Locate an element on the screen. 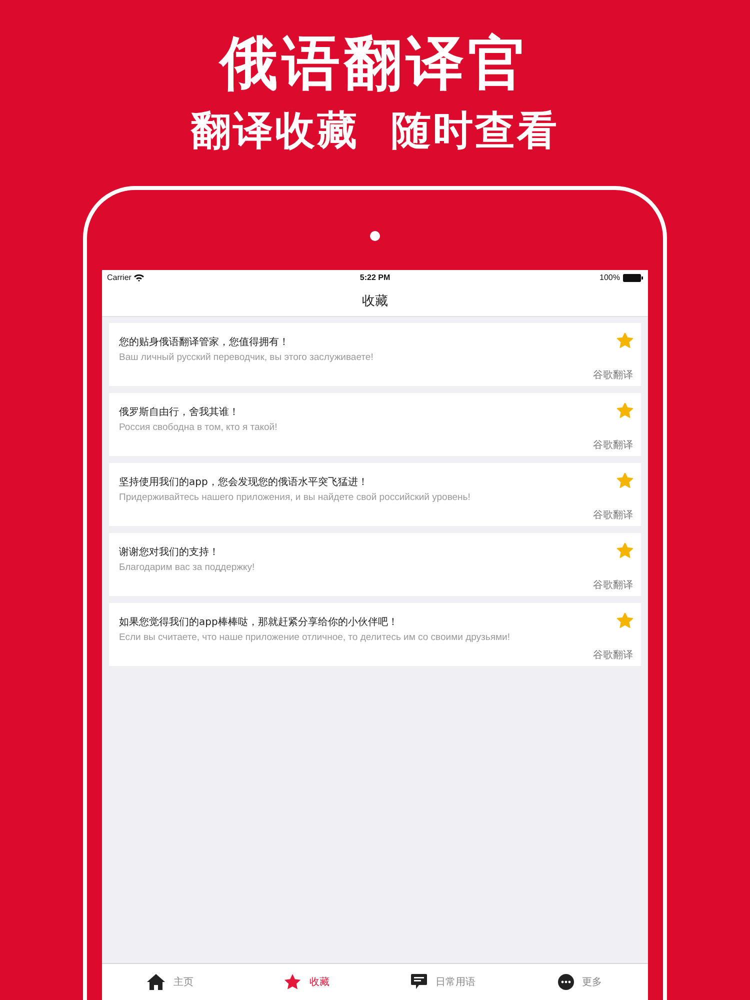 The width and height of the screenshot is (750, 1000). russian-text: Благодарим вас за поддержку! is located at coordinates (187, 567).